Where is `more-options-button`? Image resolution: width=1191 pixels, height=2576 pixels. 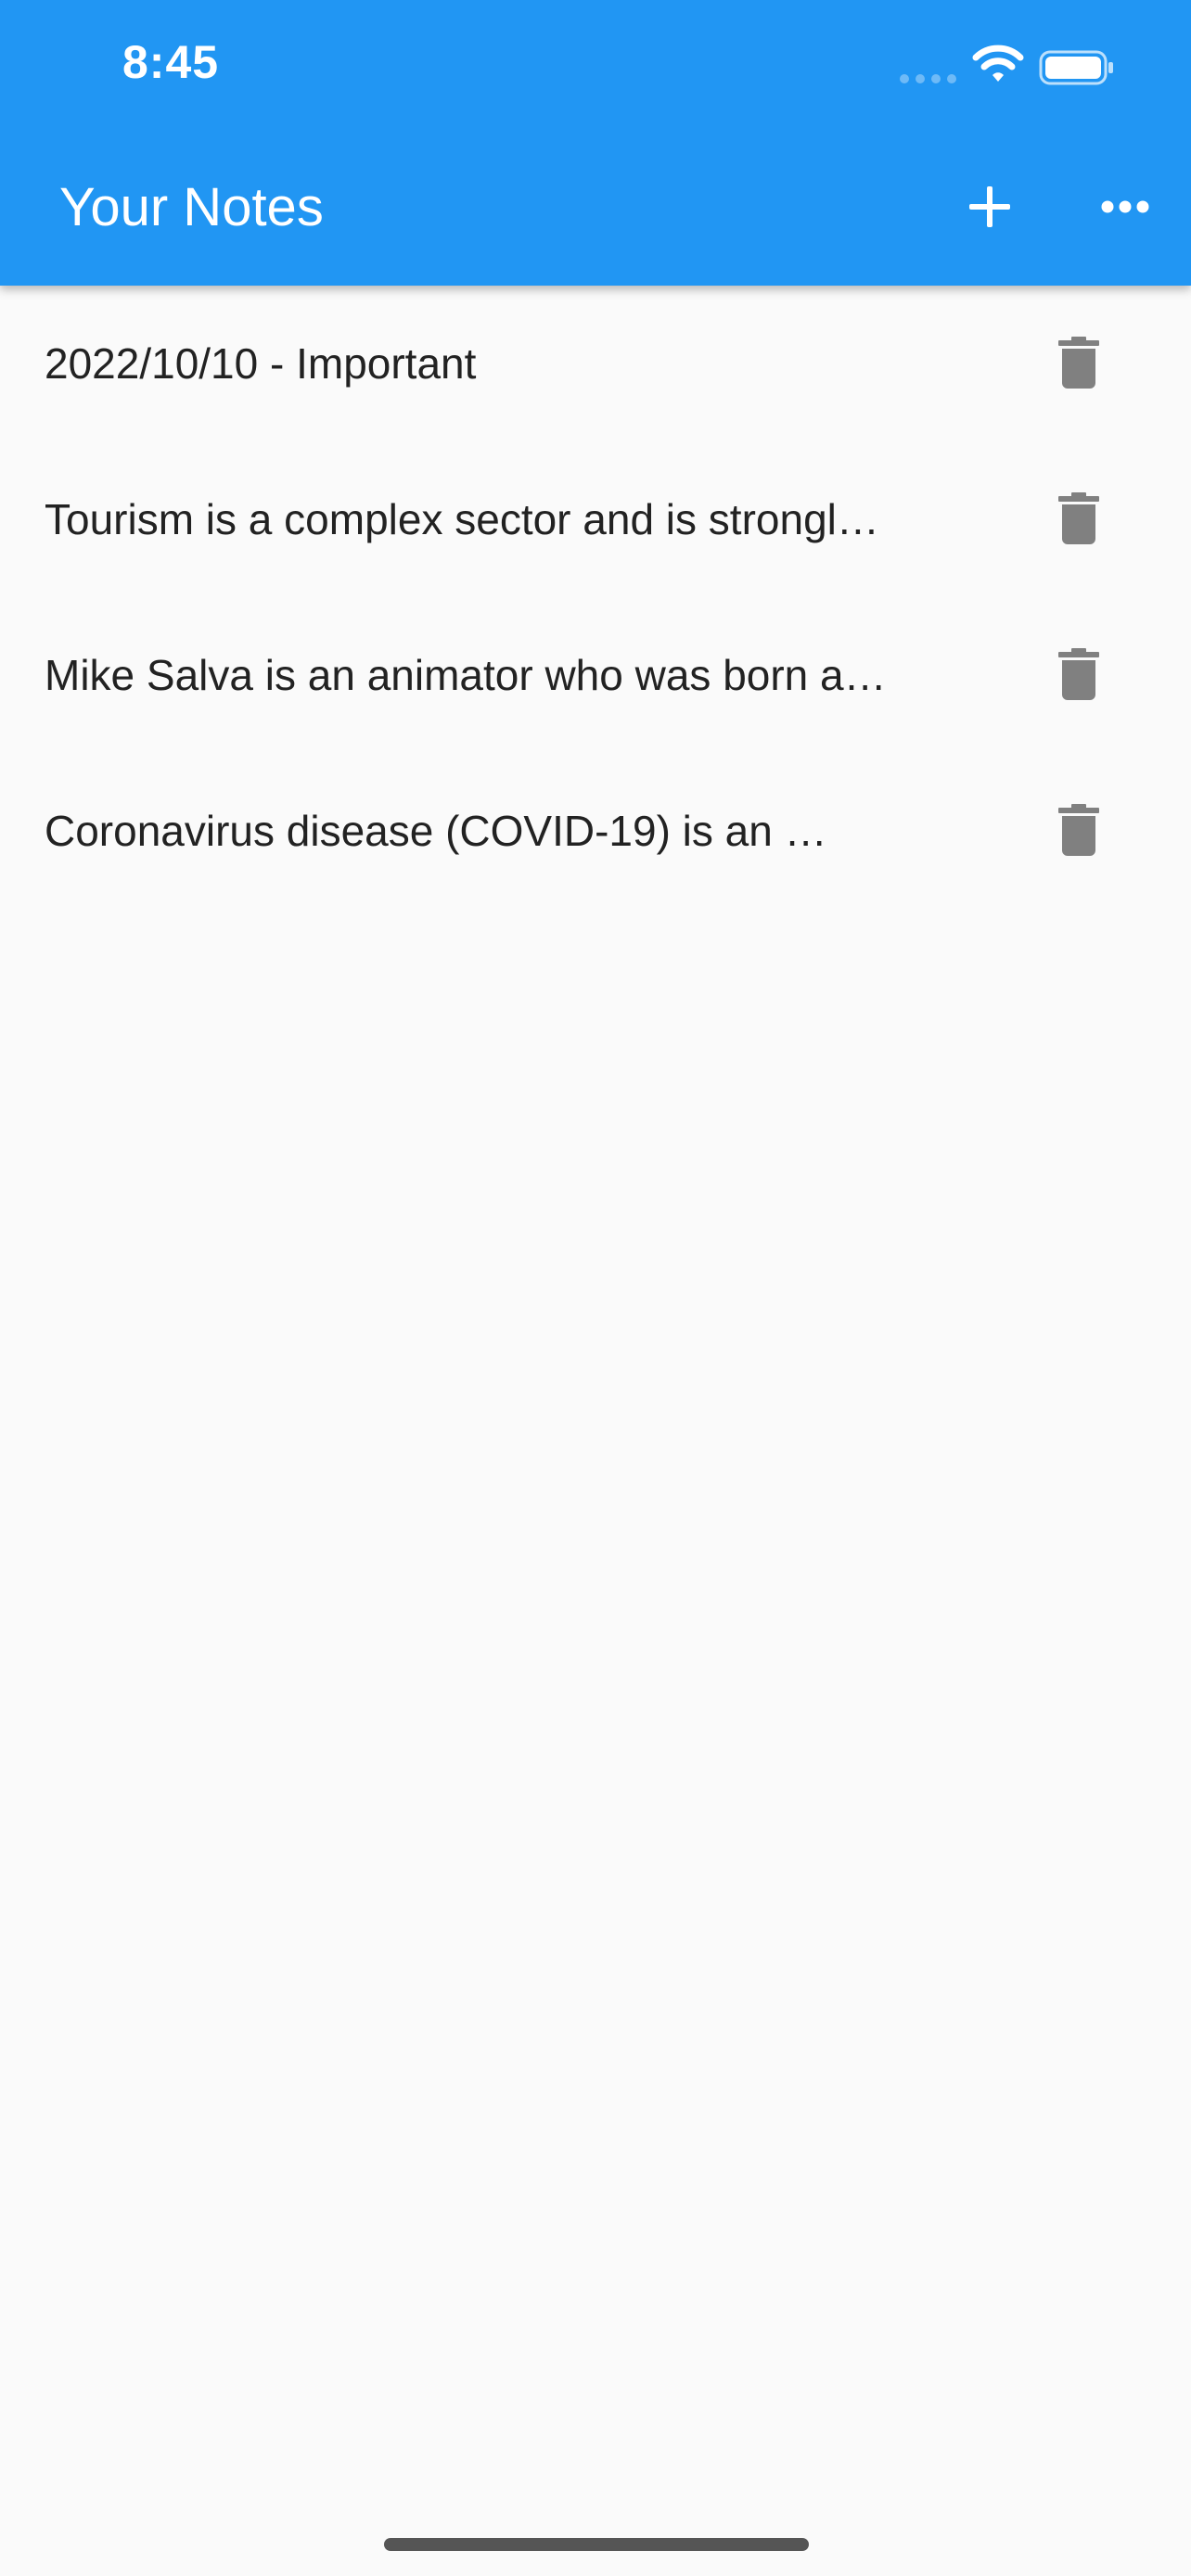
more-options-button is located at coordinates (1125, 207).